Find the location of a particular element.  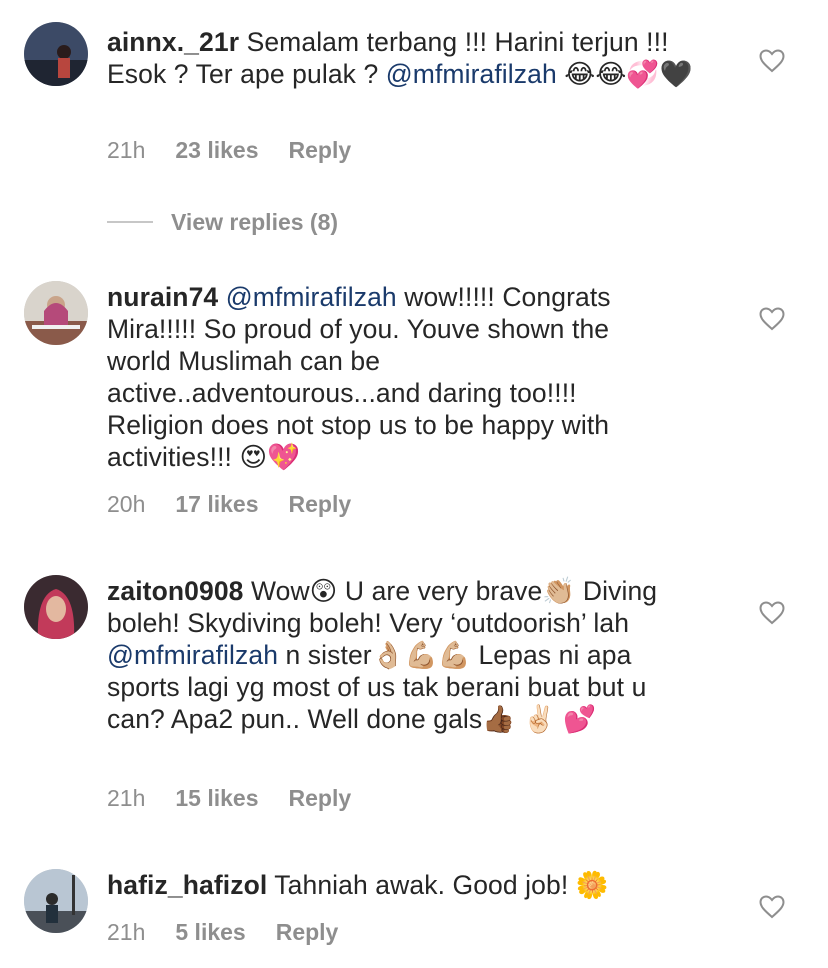

comment-meta: 20h 17 likes Reply is located at coordinates (244, 504).